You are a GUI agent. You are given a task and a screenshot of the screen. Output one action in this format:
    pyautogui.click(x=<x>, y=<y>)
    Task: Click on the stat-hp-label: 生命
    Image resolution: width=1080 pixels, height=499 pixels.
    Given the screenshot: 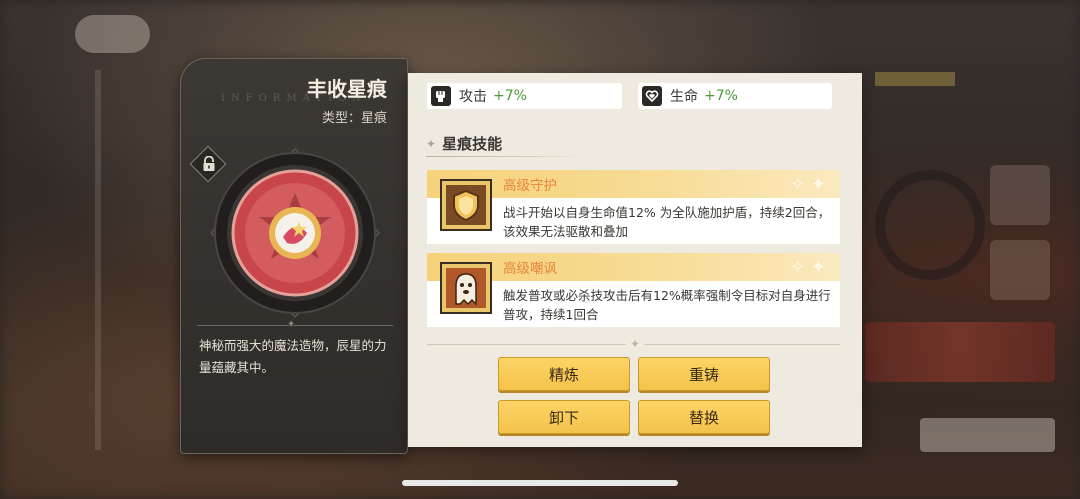 What is the action you would take?
    pyautogui.click(x=684, y=97)
    